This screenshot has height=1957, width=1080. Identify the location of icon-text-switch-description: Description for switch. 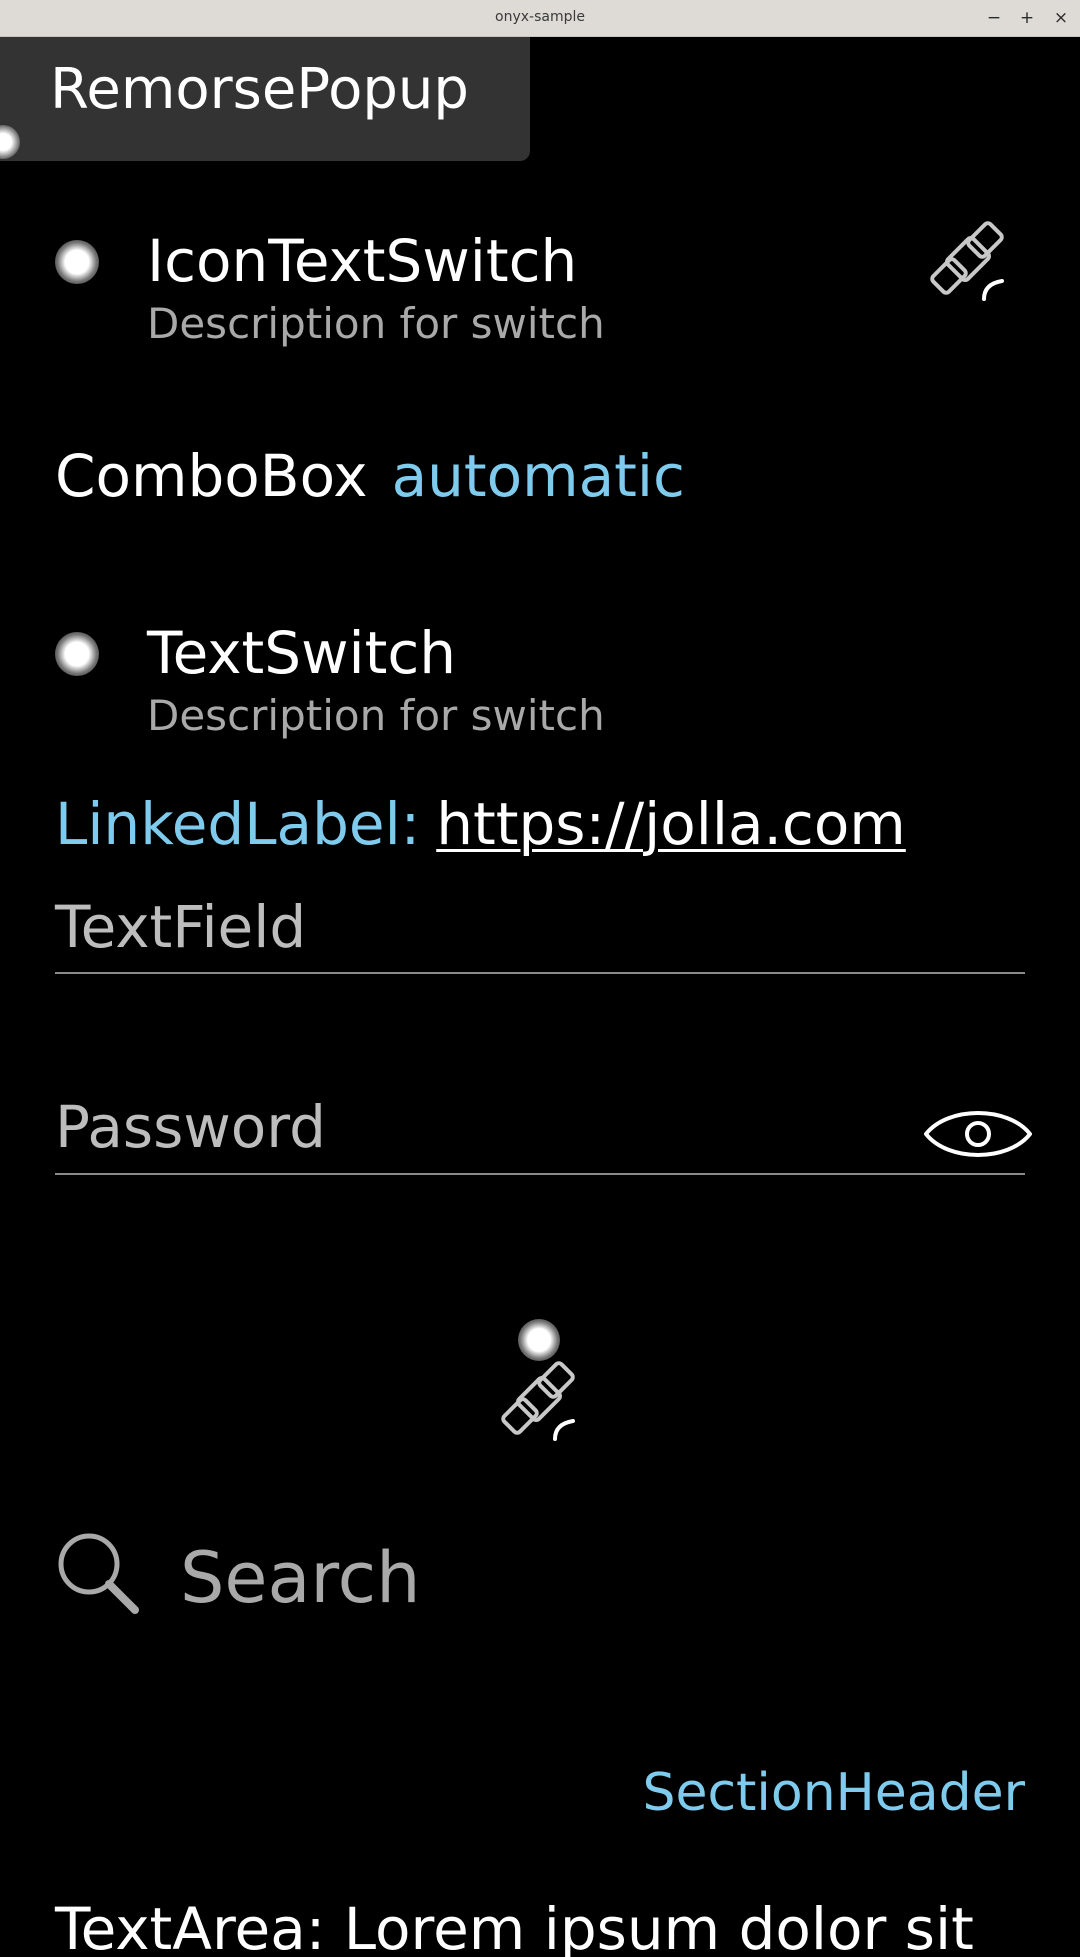
(376, 323).